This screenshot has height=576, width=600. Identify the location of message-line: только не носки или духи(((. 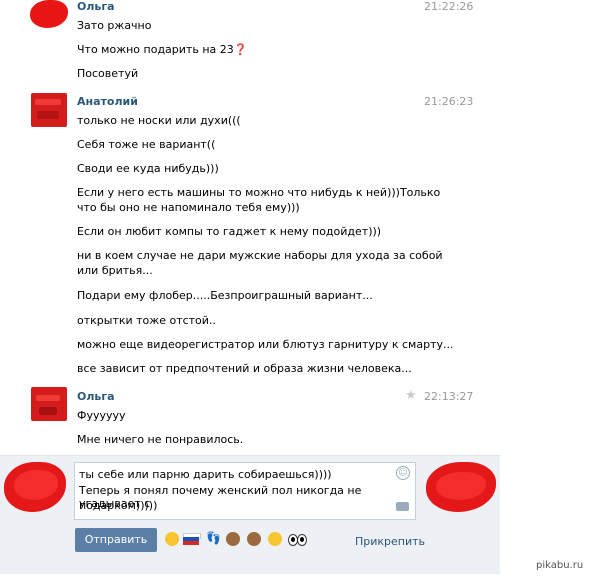
(159, 120).